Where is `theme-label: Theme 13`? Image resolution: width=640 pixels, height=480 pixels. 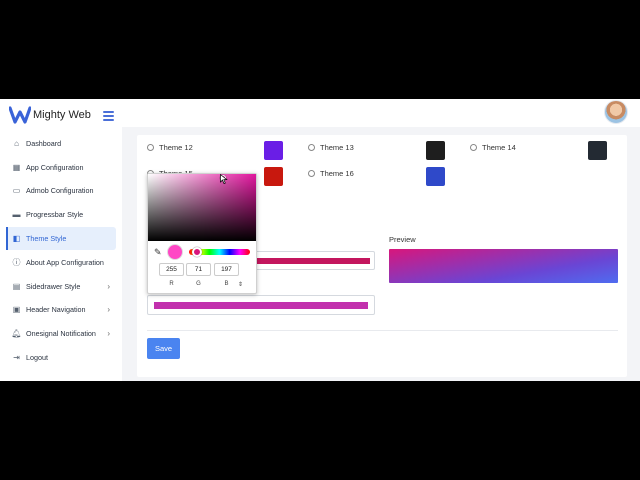 theme-label: Theme 13 is located at coordinates (337, 147).